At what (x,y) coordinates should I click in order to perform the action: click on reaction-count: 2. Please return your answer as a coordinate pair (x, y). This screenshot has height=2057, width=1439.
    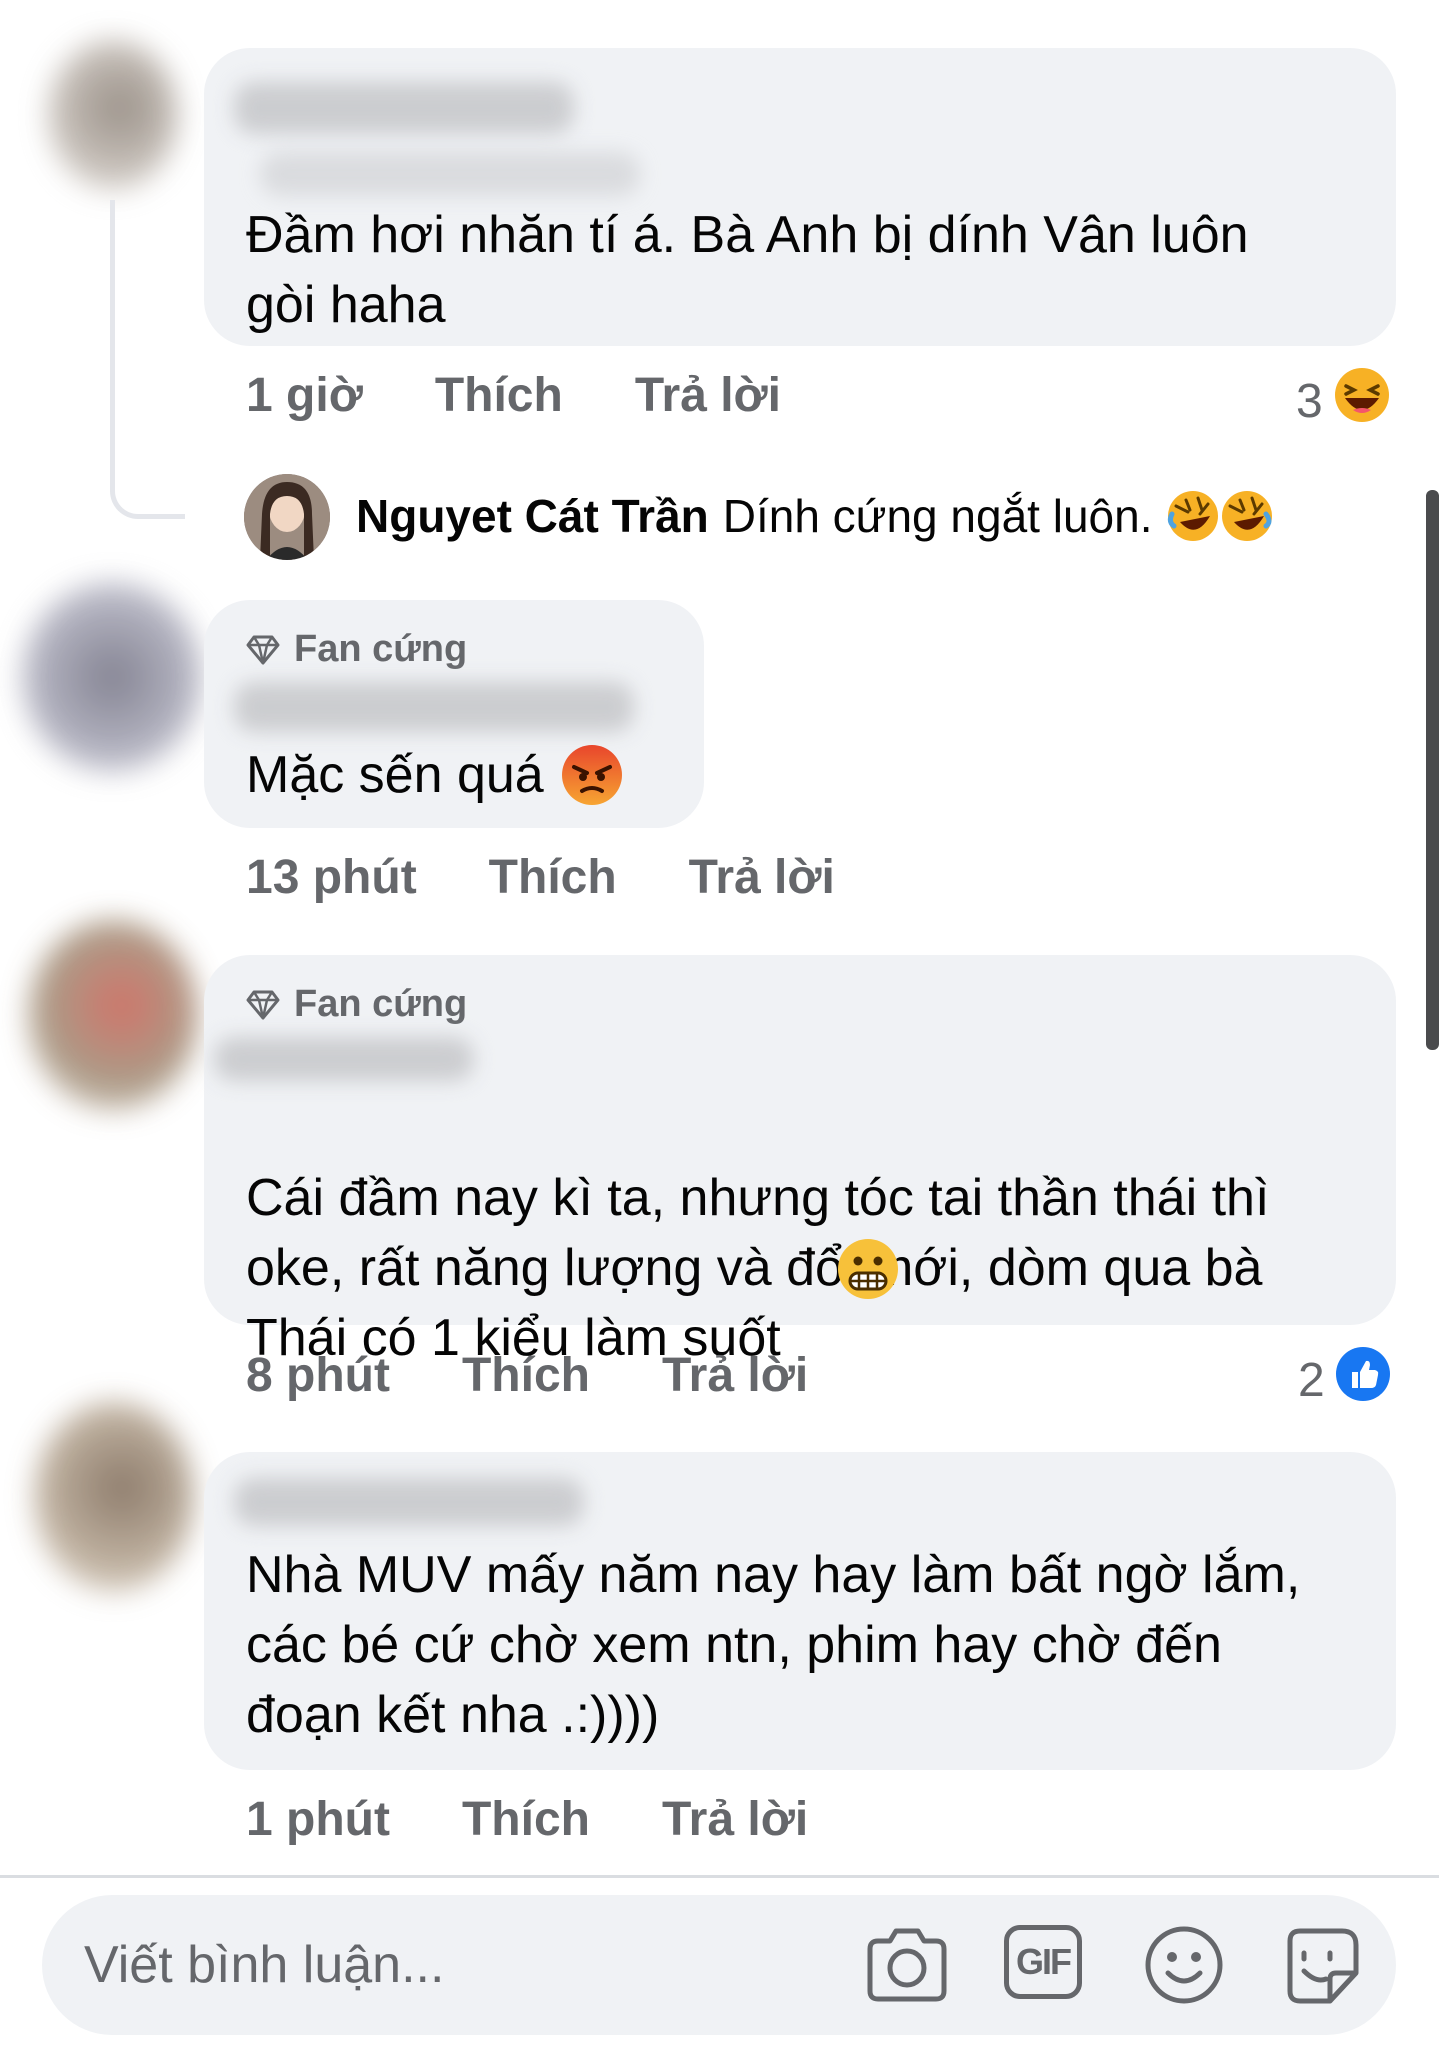
    Looking at the image, I should click on (1311, 1380).